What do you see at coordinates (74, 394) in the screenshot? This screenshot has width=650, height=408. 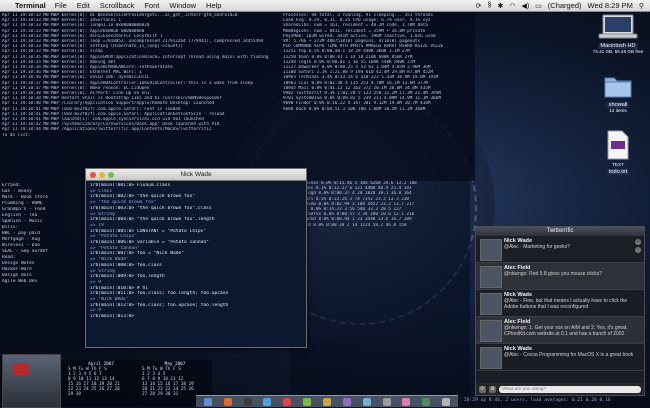 I see `calendar-week: 29 30` at bounding box center [74, 394].